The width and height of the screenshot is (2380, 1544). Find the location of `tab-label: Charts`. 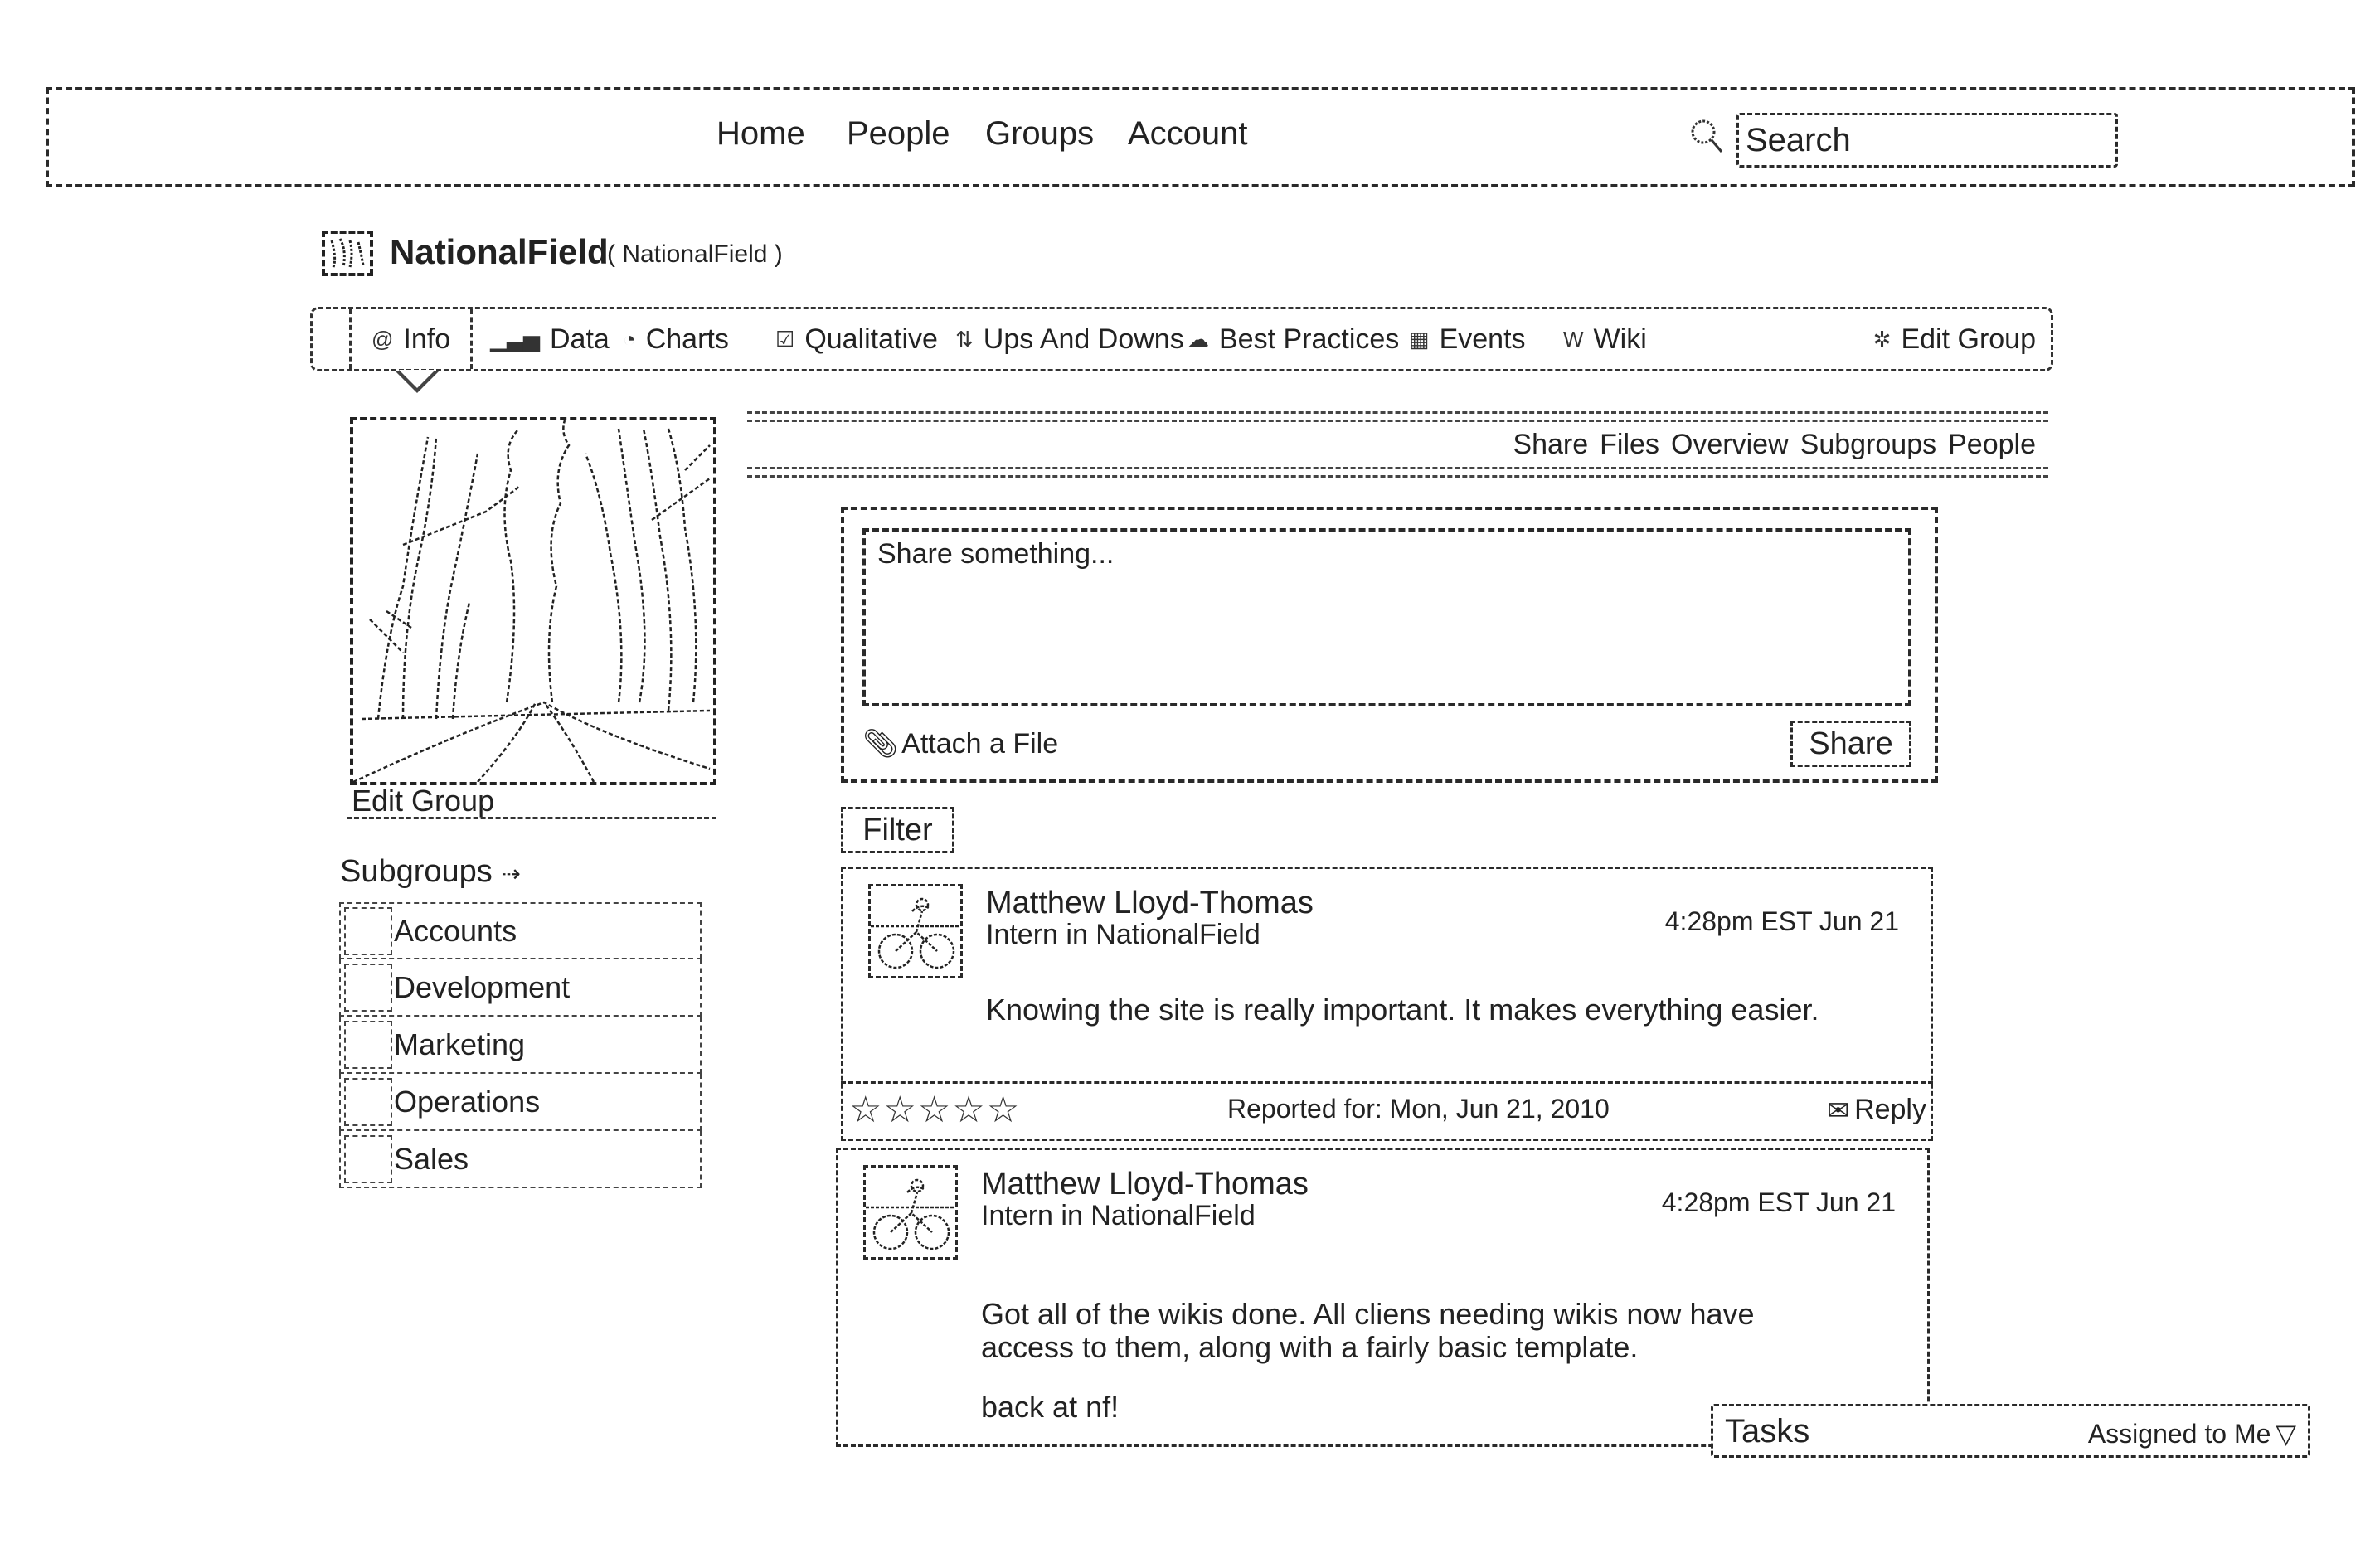

tab-label: Charts is located at coordinates (687, 339).